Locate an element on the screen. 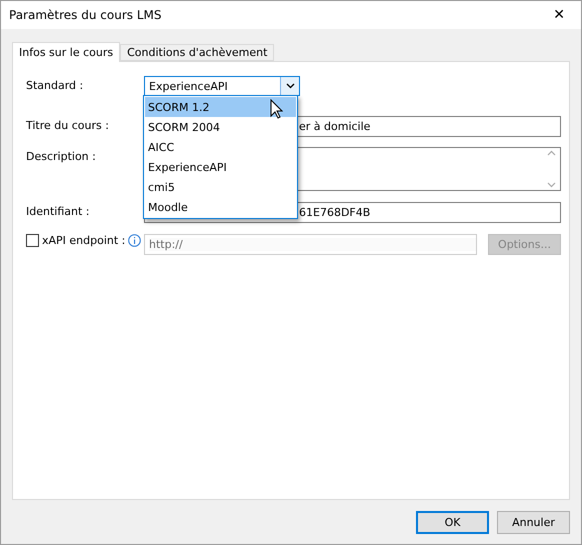  standard-dropdown: ExperienceAPI is located at coordinates (222, 86).